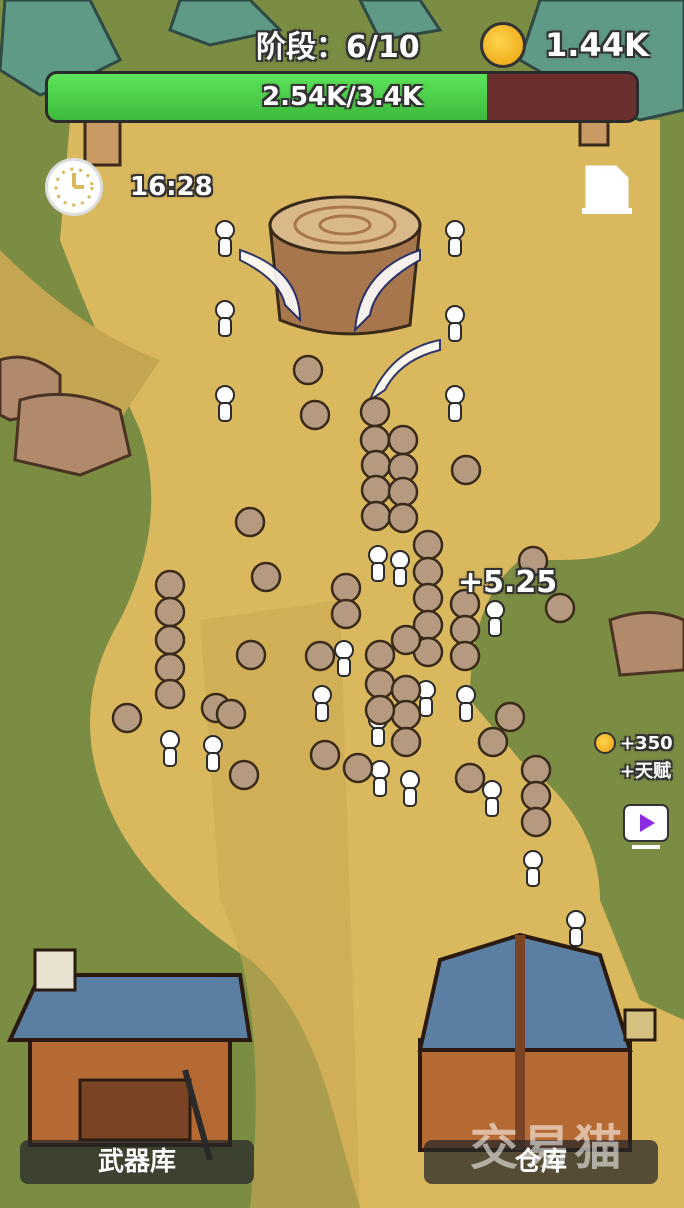  I want to click on clock-icon, so click(74, 187).